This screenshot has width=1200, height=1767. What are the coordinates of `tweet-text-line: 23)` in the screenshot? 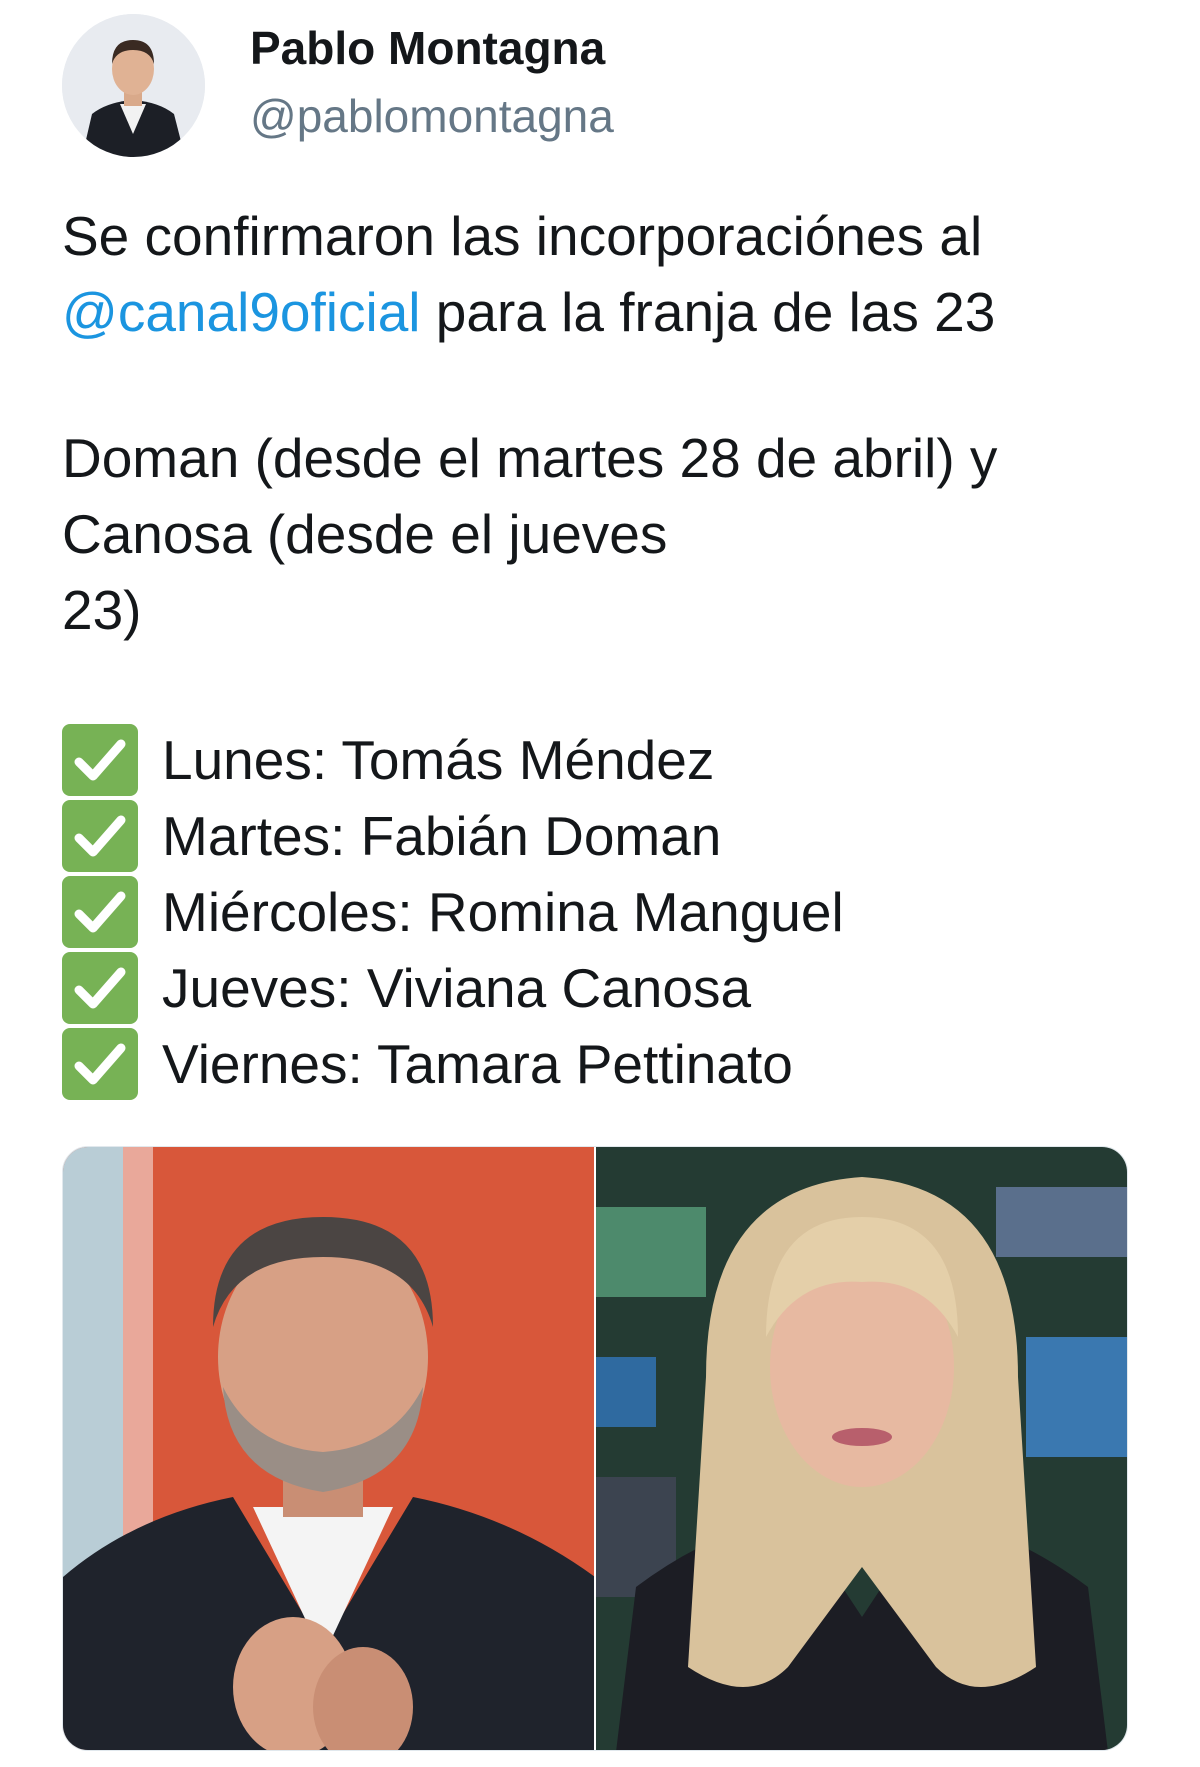 It's located at (102, 610).